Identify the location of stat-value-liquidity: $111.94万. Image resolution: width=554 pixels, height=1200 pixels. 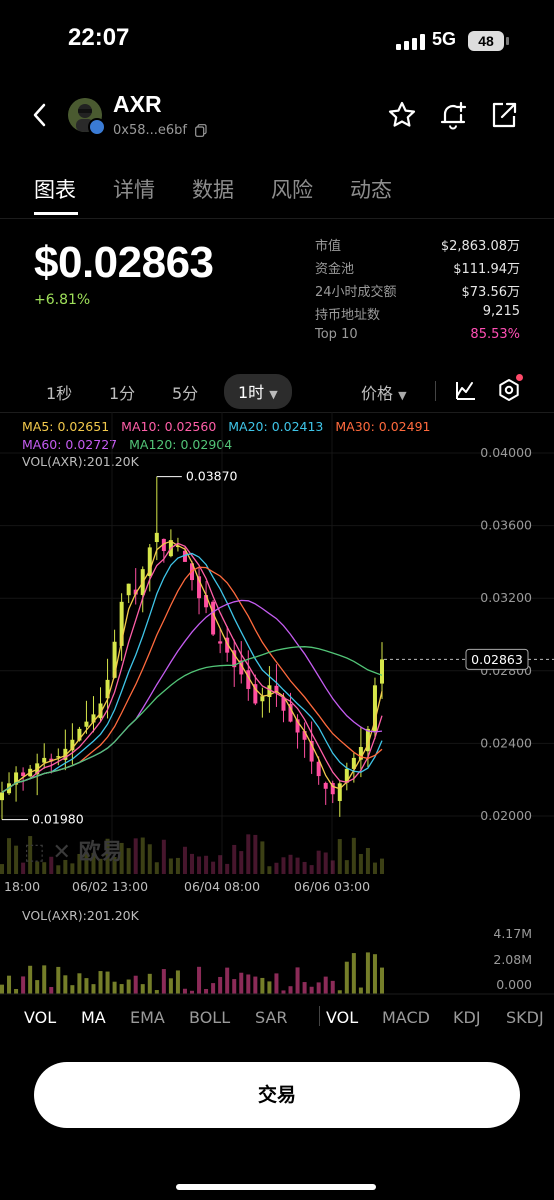
(486, 269).